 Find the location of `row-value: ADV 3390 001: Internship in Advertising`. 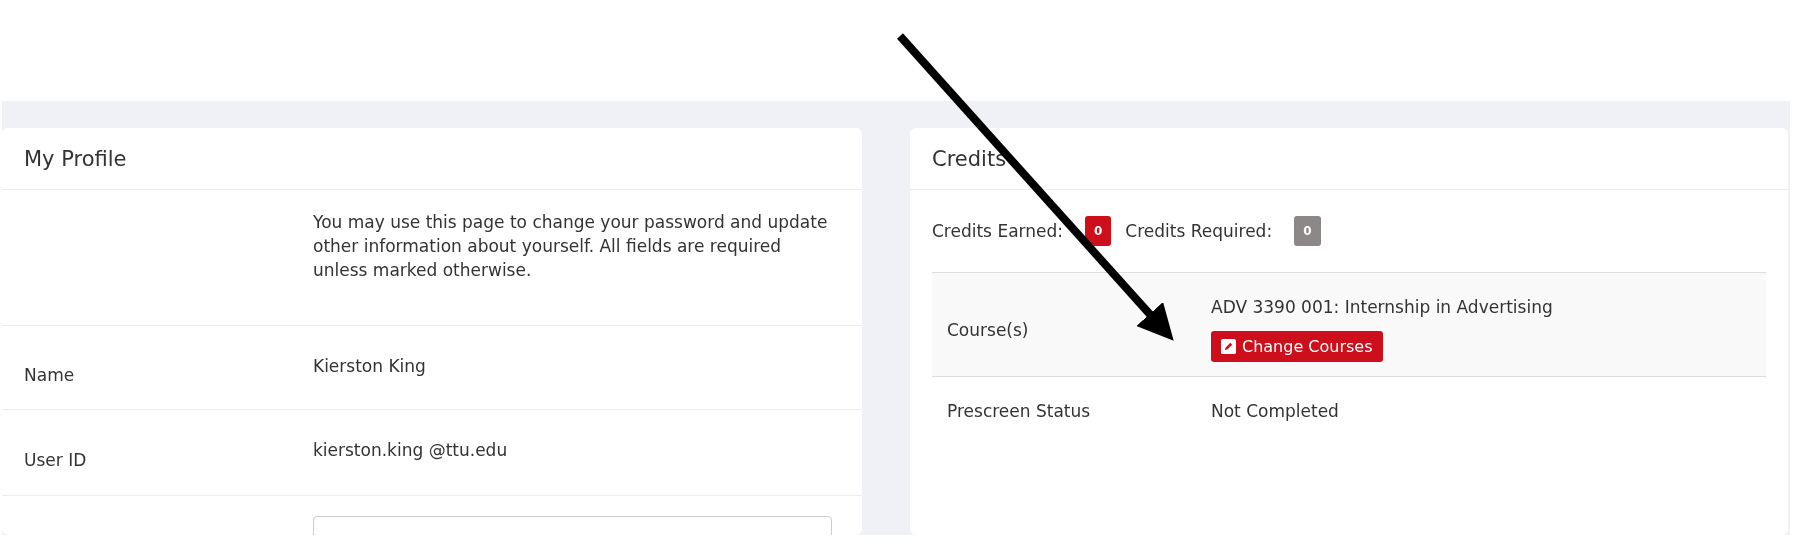

row-value: ADV 3390 001: Internship in Advertising is located at coordinates (1382, 307).